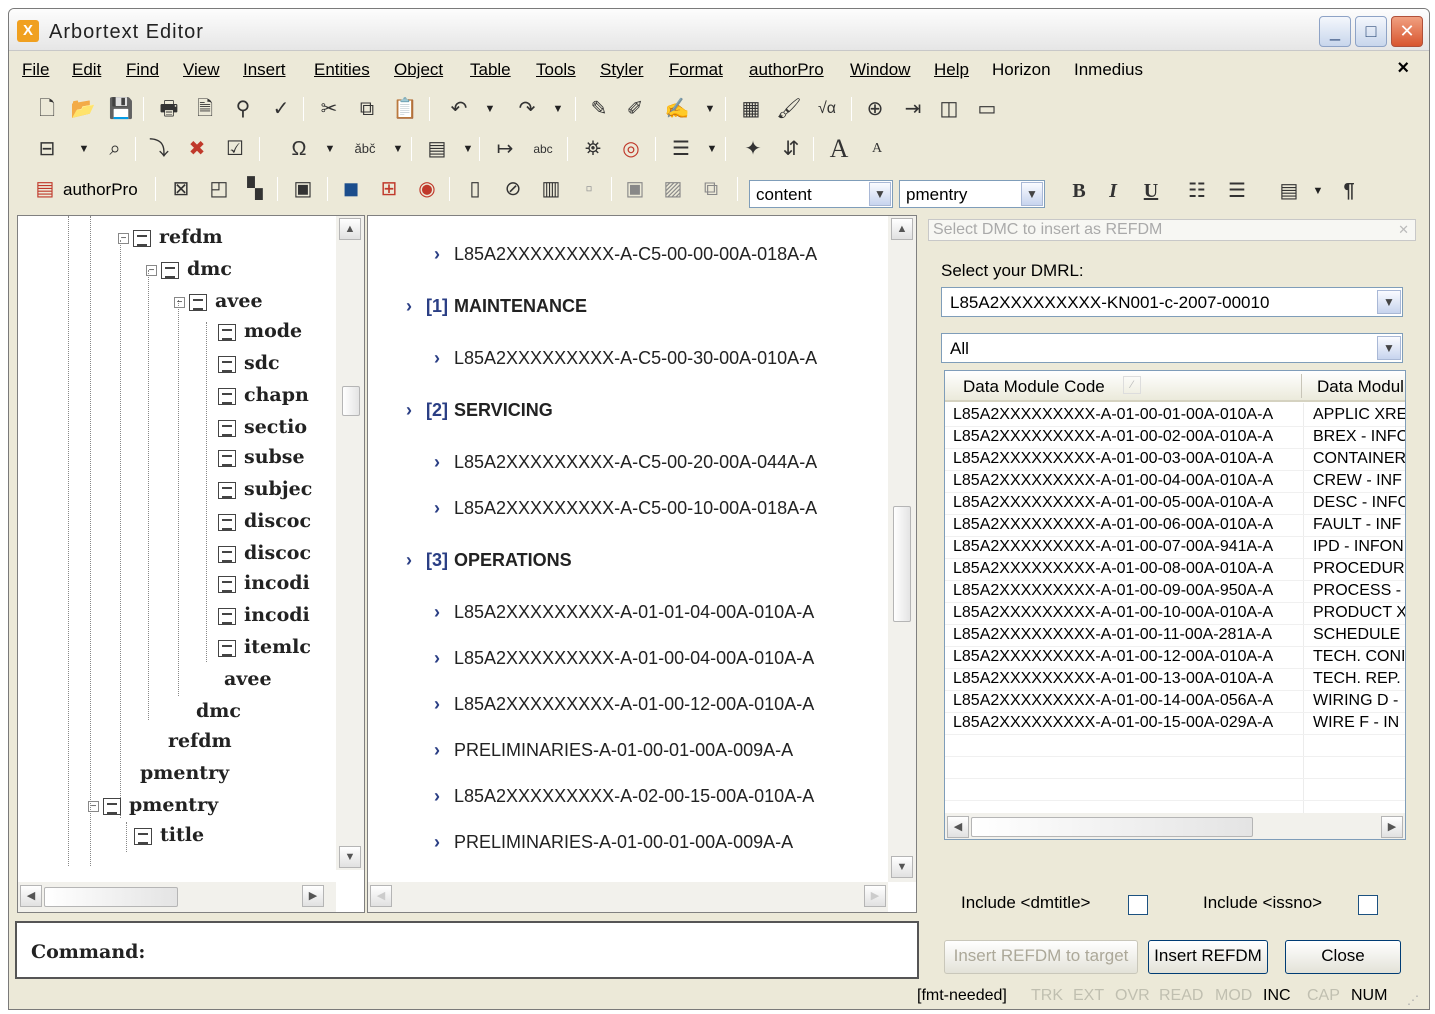  Describe the element at coordinates (218, 715) in the screenshot. I see `tree-node: dmc` at that location.